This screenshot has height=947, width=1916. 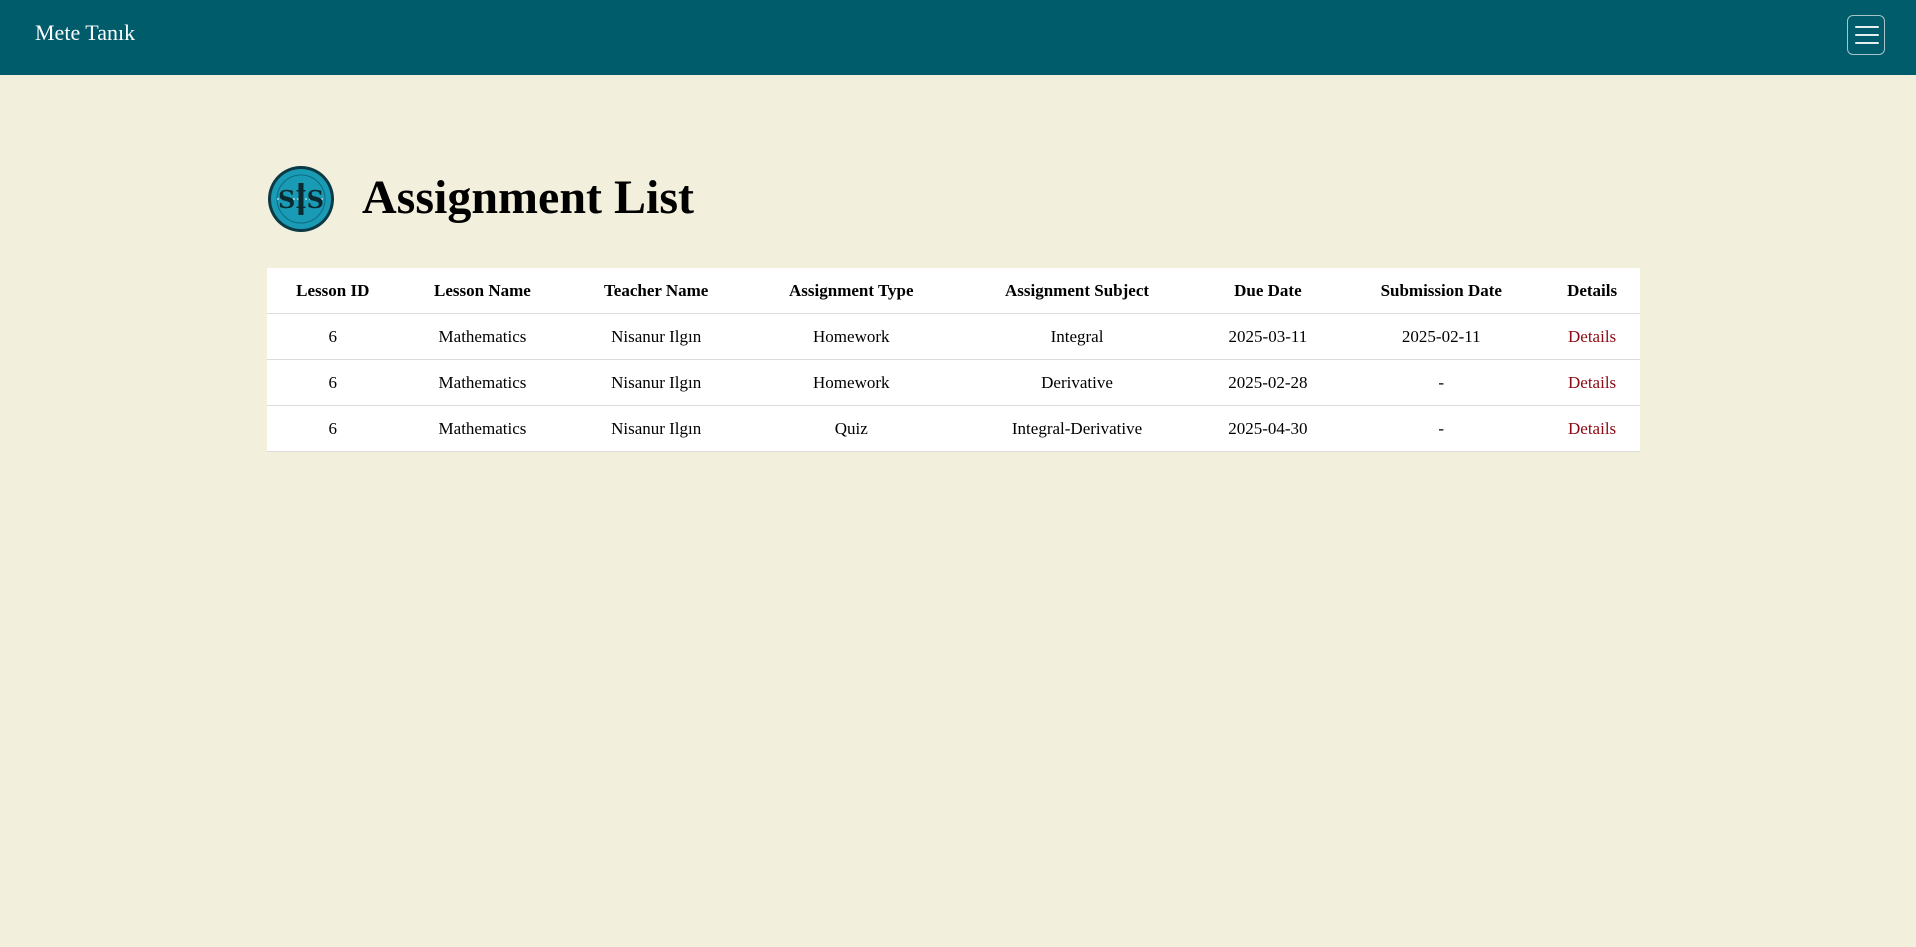 What do you see at coordinates (1441, 336) in the screenshot?
I see `cell-submission-date: 2025-02-11` at bounding box center [1441, 336].